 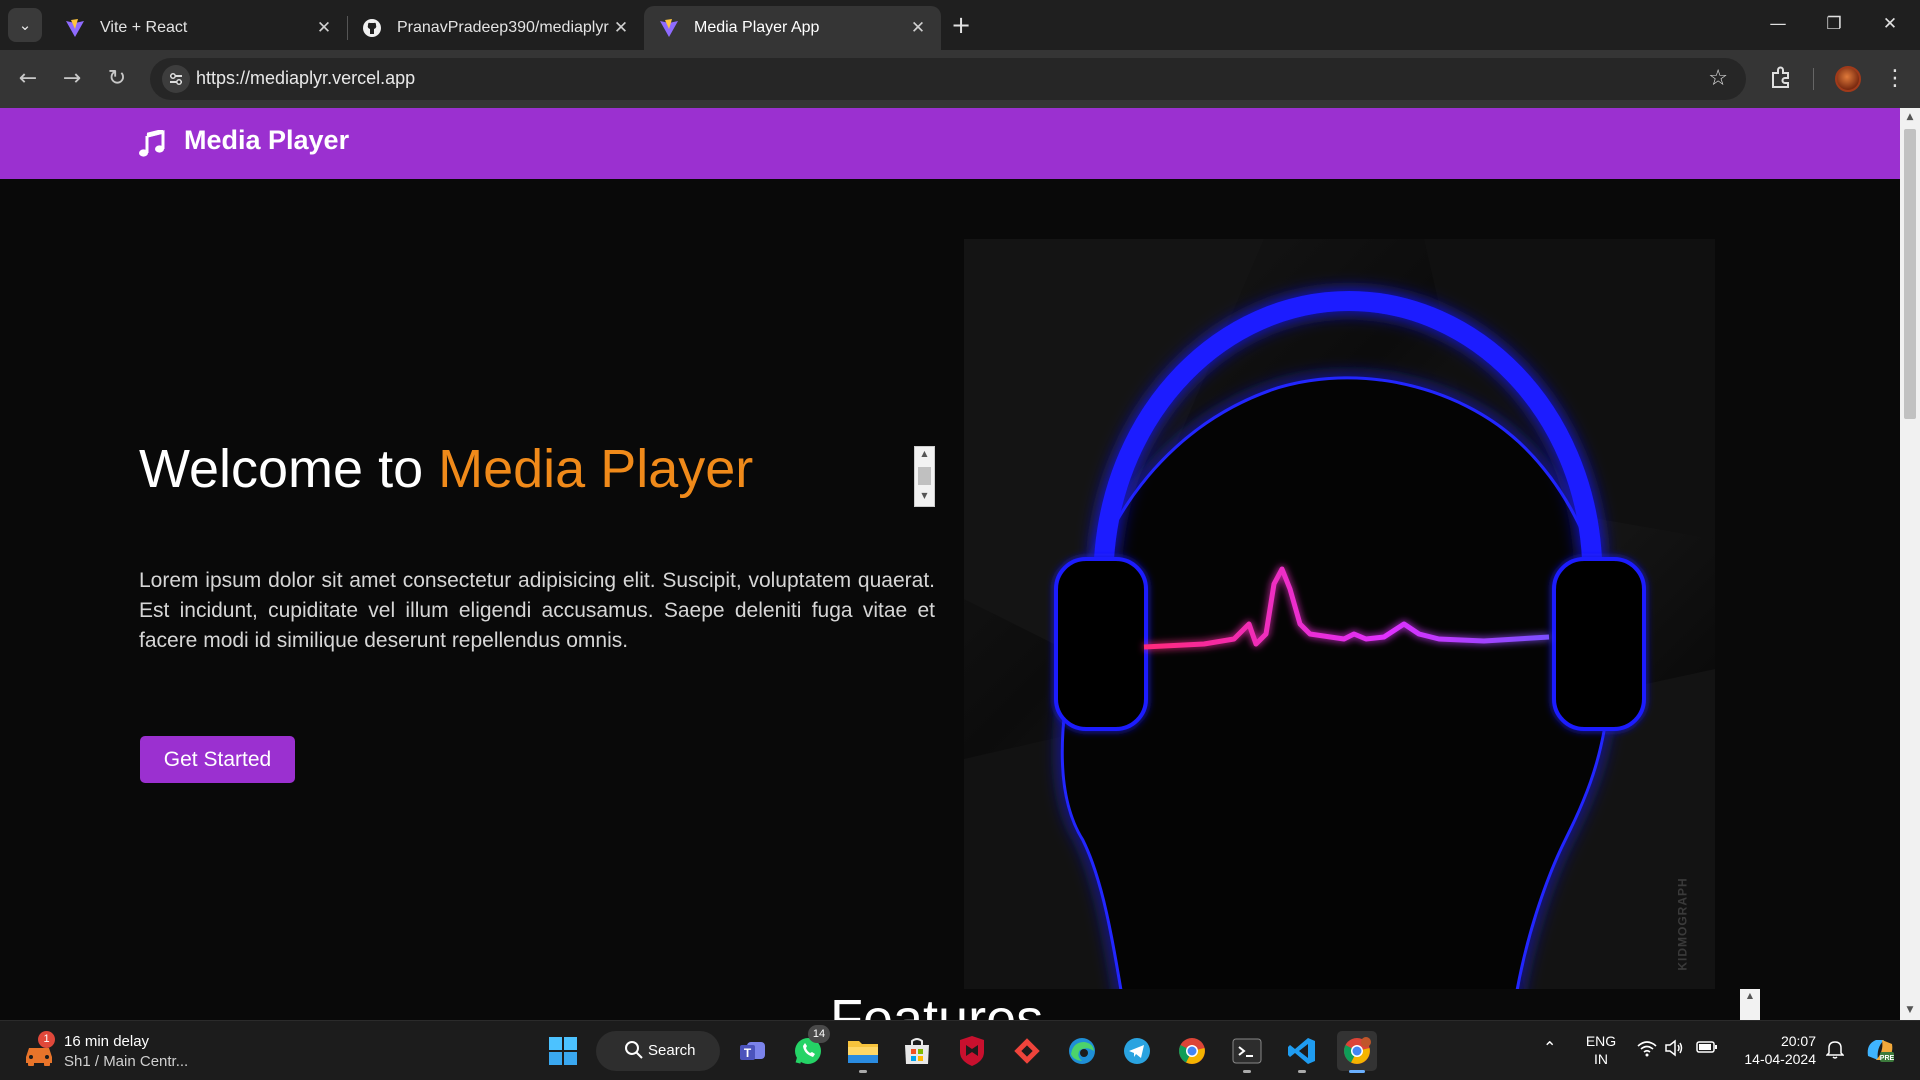 What do you see at coordinates (1192, 1051) in the screenshot?
I see `chrome-icon` at bounding box center [1192, 1051].